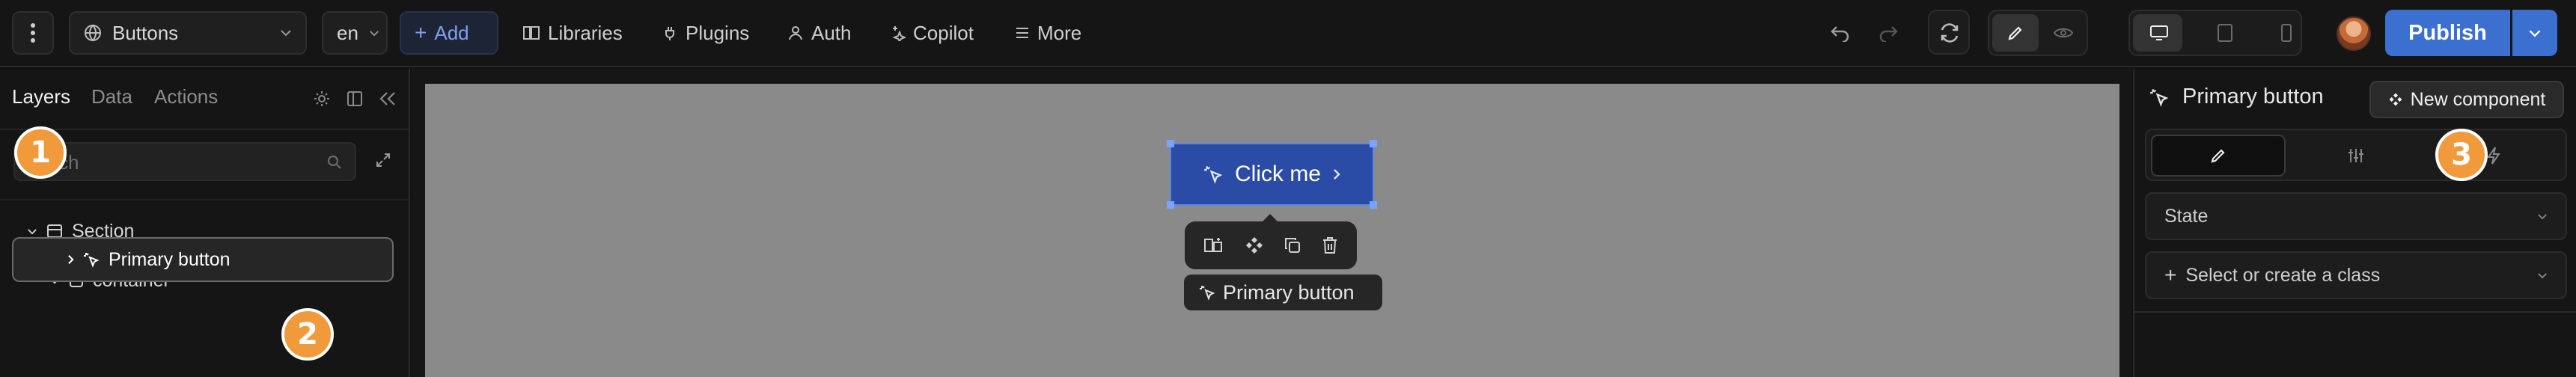 The height and width of the screenshot is (377, 2576). I want to click on avatar, so click(2354, 33).